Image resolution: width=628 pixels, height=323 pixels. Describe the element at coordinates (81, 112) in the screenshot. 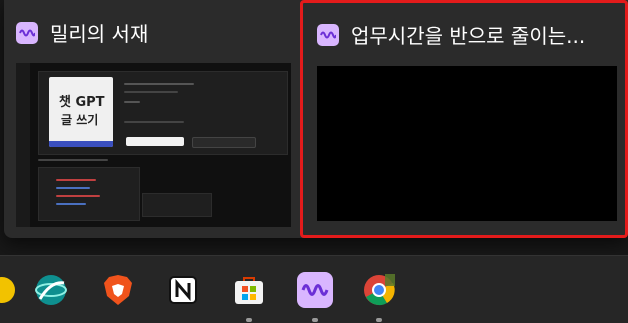

I see `preview-book-cover: 챗 GPT 글 쓰기` at that location.